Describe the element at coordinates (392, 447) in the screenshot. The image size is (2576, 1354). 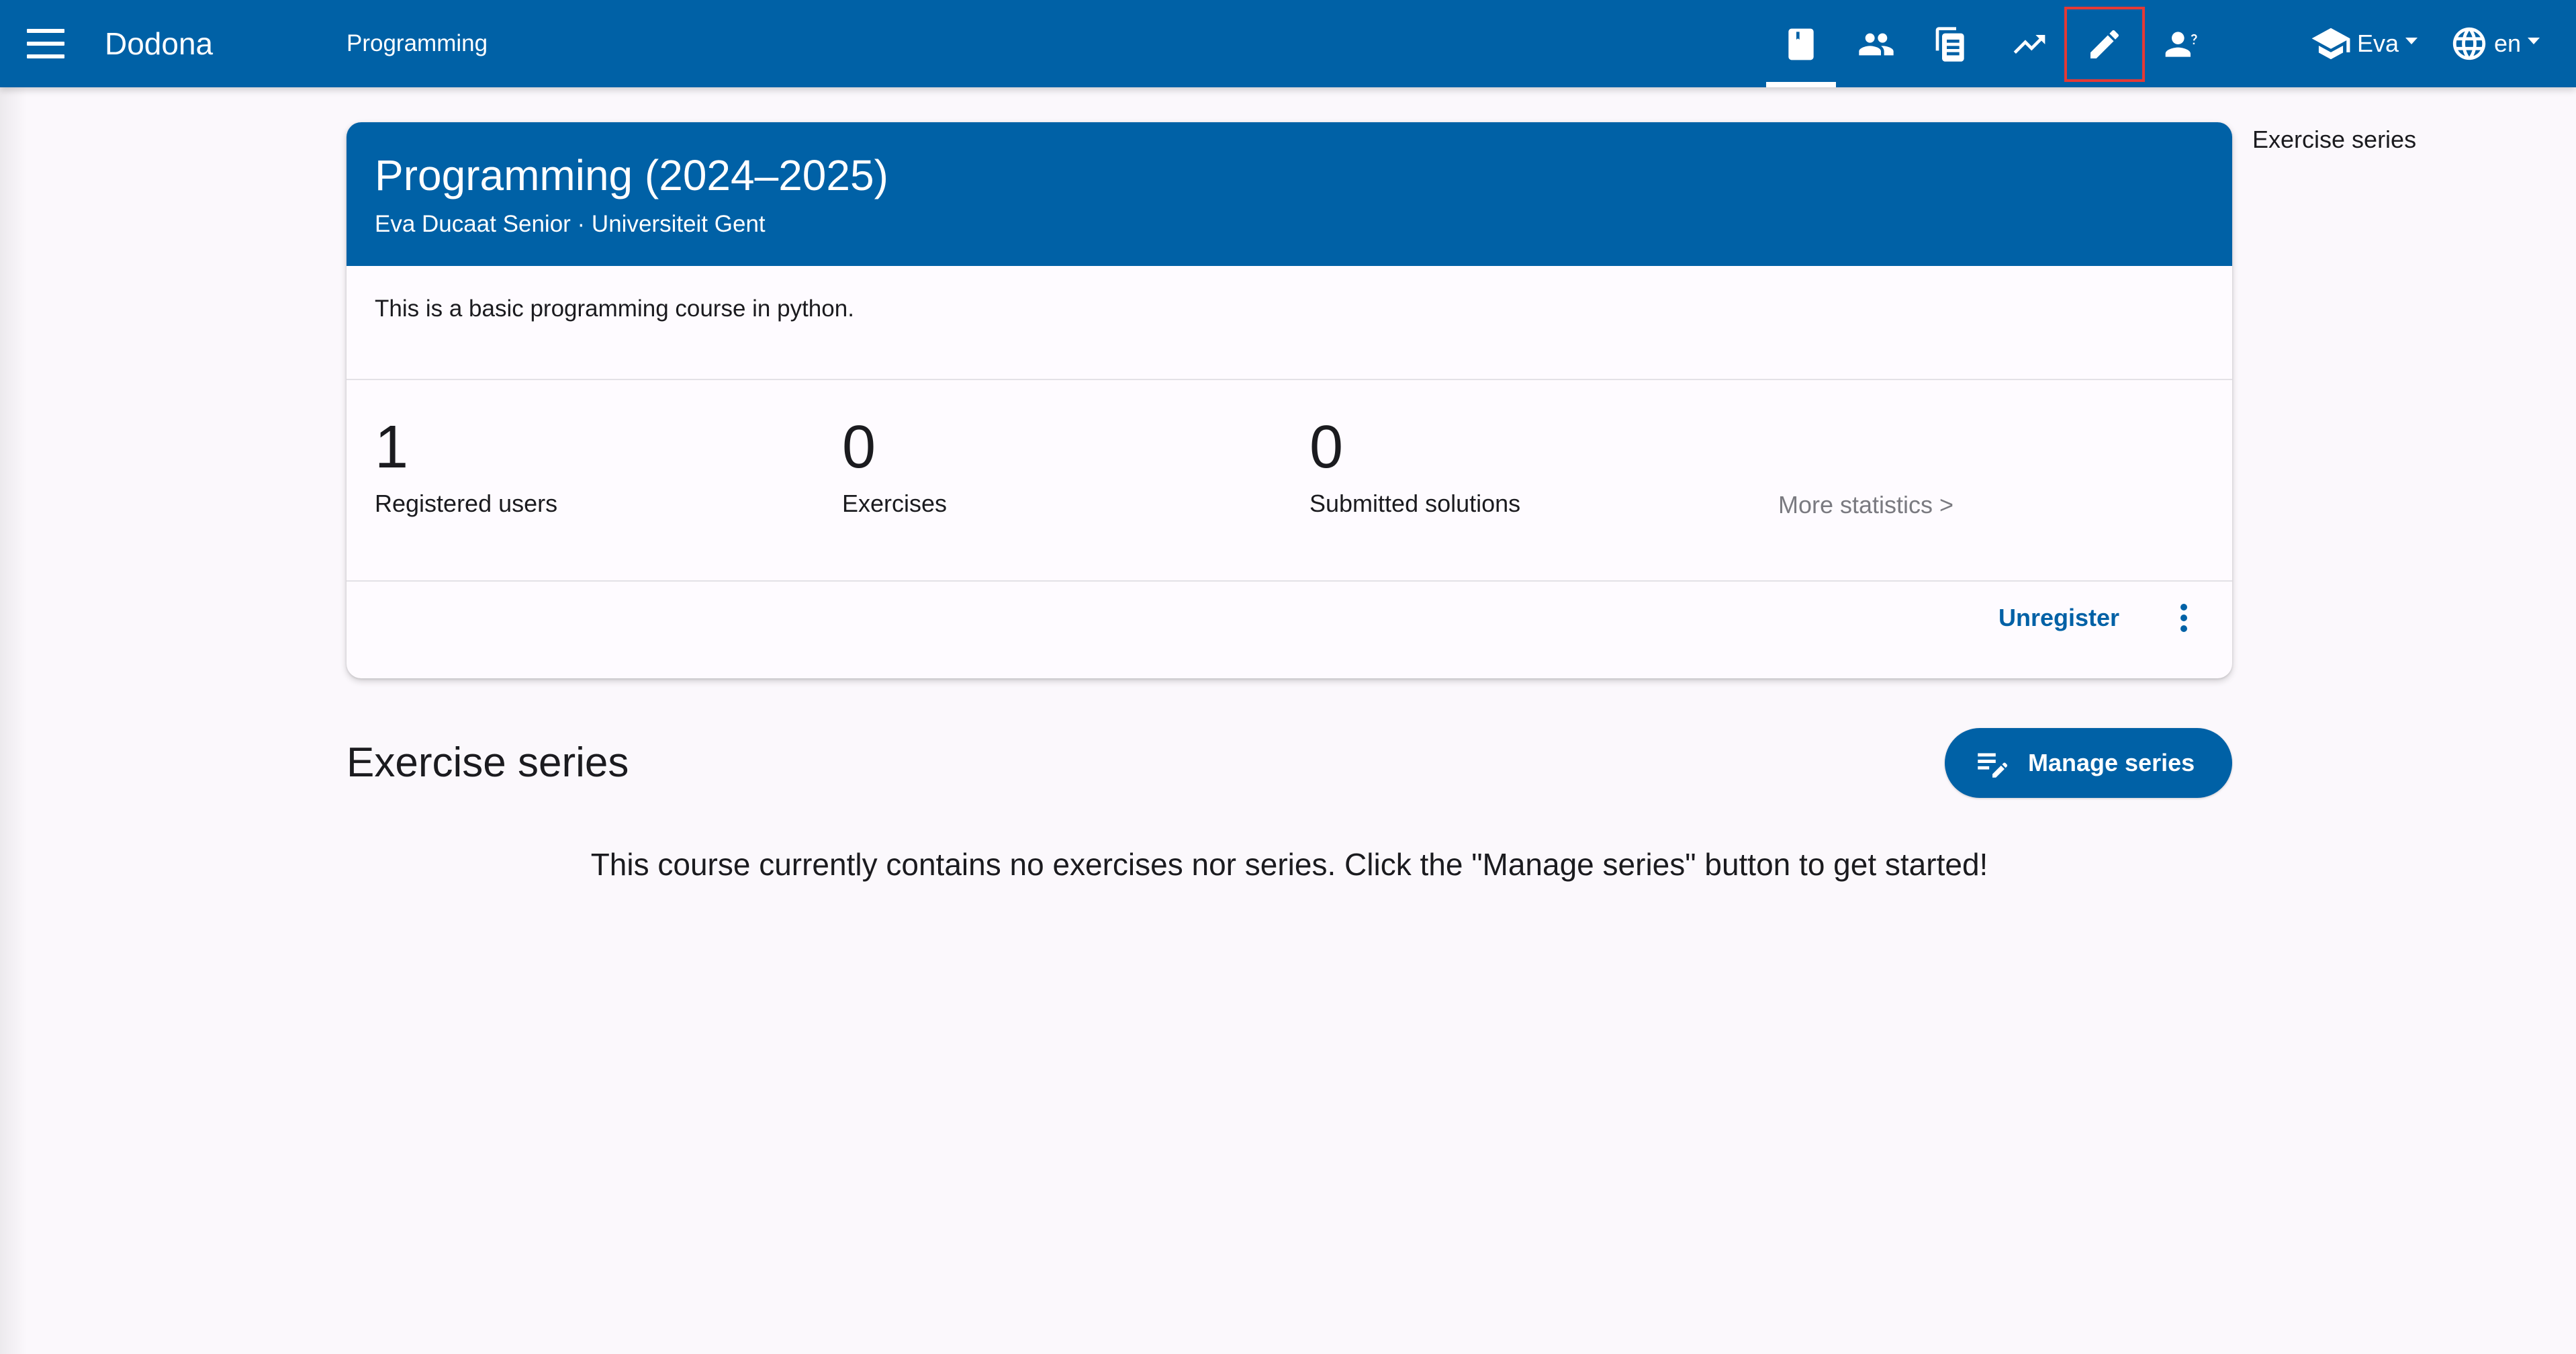
I see `stat-value: 1` at that location.